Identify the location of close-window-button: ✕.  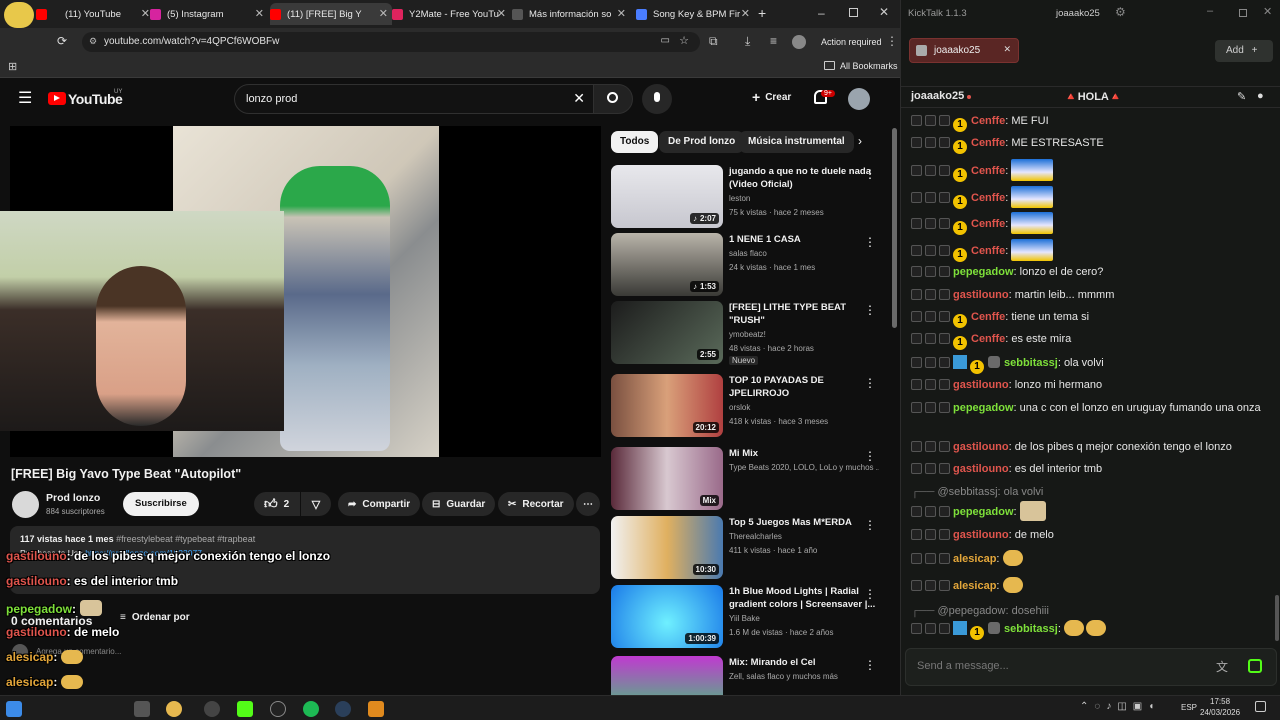
(884, 12).